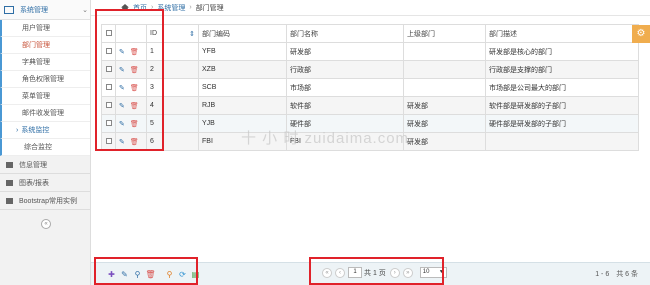 This screenshot has height=285, width=650. What do you see at coordinates (172, 33) in the screenshot?
I see `header-id: ID ⇕` at bounding box center [172, 33].